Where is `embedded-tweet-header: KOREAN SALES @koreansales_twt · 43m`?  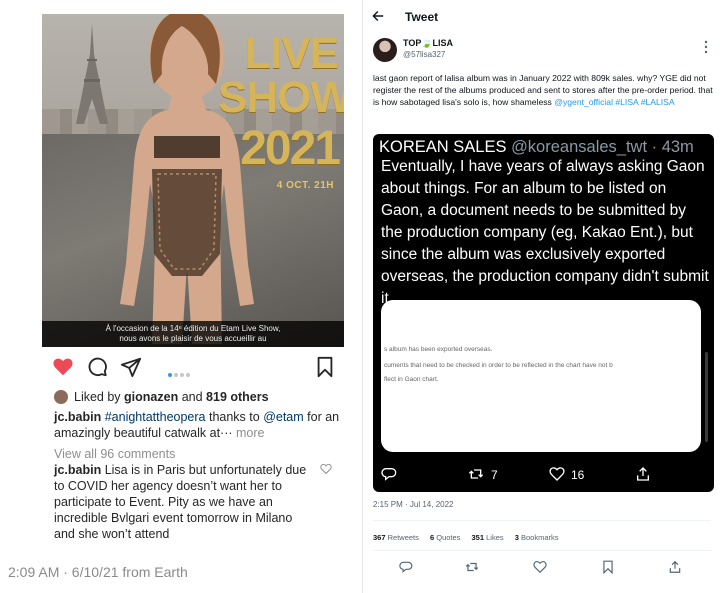
embedded-tweet-header: KOREAN SALES @koreansales_twt · 43m is located at coordinates (536, 147).